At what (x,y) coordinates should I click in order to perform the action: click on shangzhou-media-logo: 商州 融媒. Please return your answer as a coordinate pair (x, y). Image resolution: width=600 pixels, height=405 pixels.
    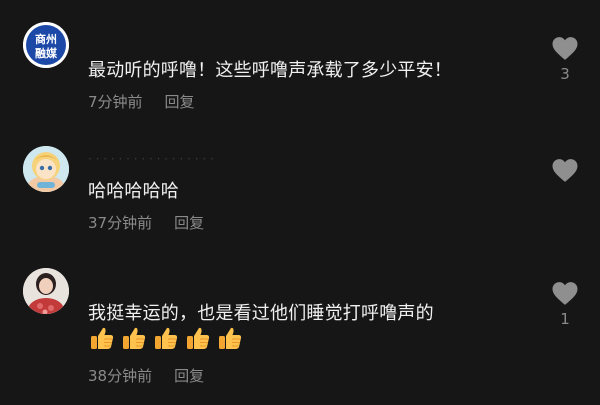
    Looking at the image, I should click on (46, 45).